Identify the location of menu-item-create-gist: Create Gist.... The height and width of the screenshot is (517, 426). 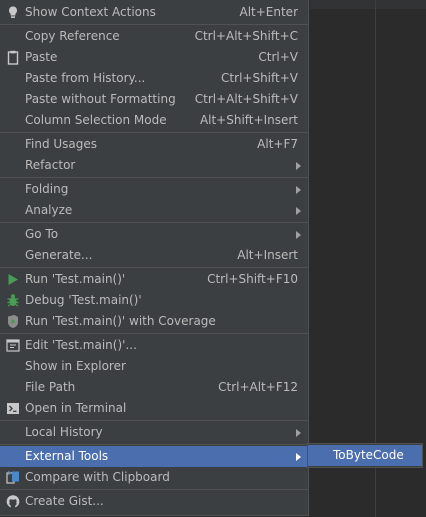
(154, 501).